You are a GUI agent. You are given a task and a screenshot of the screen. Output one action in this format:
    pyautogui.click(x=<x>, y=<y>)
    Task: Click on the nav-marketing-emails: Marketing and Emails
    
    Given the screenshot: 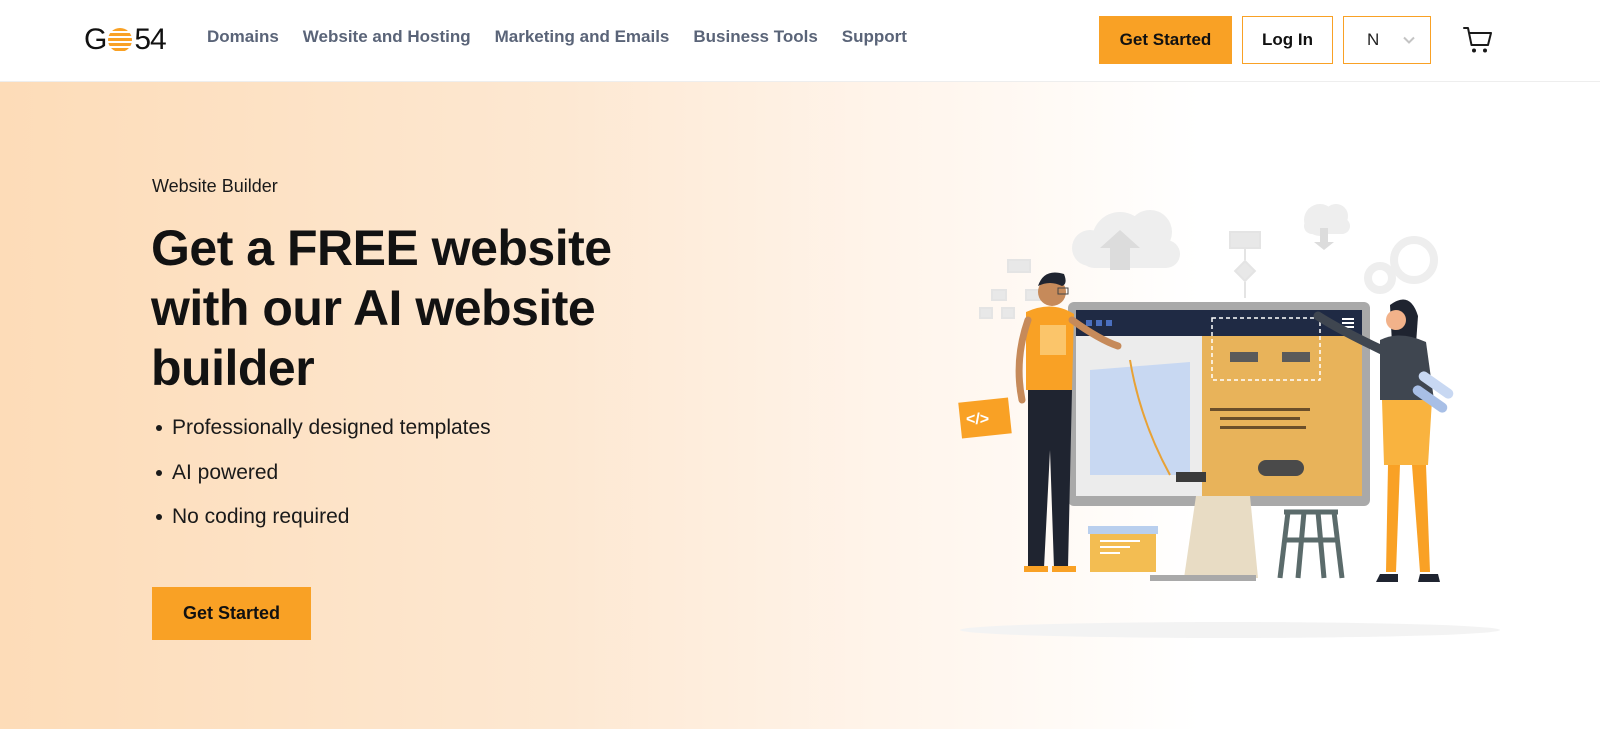 What is the action you would take?
    pyautogui.click(x=582, y=37)
    